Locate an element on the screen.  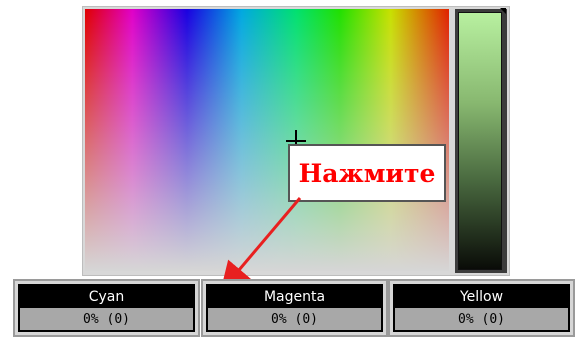
channel-cyan: Cyan 0% (0) is located at coordinates (106, 308).